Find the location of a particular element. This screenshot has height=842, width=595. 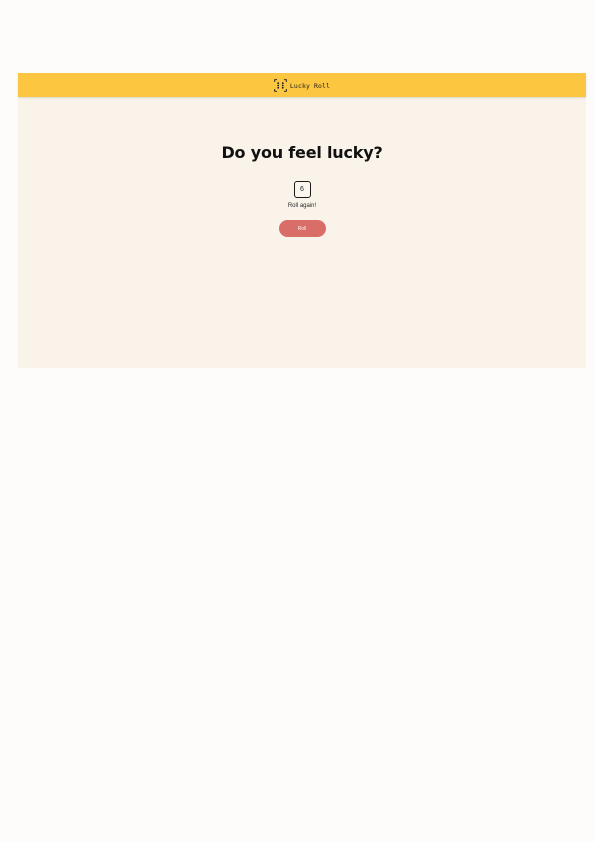

roll-button: Roll is located at coordinates (302, 229).